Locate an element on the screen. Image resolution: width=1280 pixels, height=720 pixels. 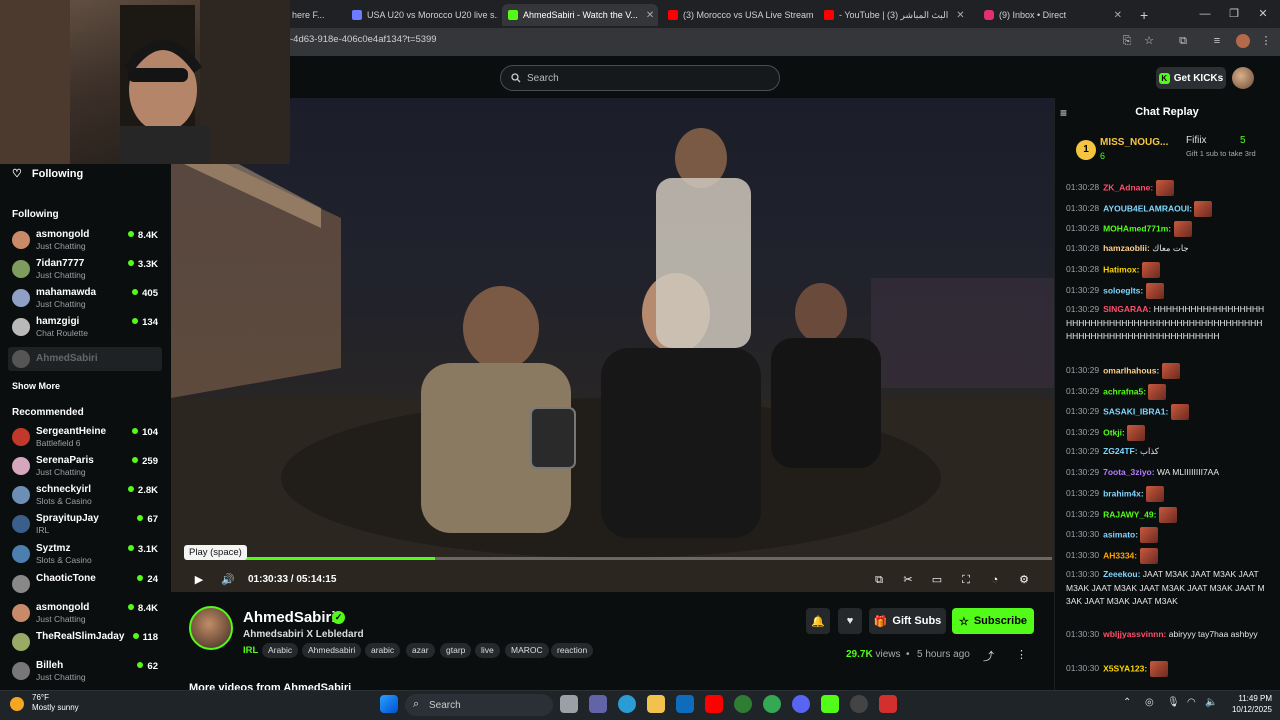
file-explorer-icon is located at coordinates (656, 704).